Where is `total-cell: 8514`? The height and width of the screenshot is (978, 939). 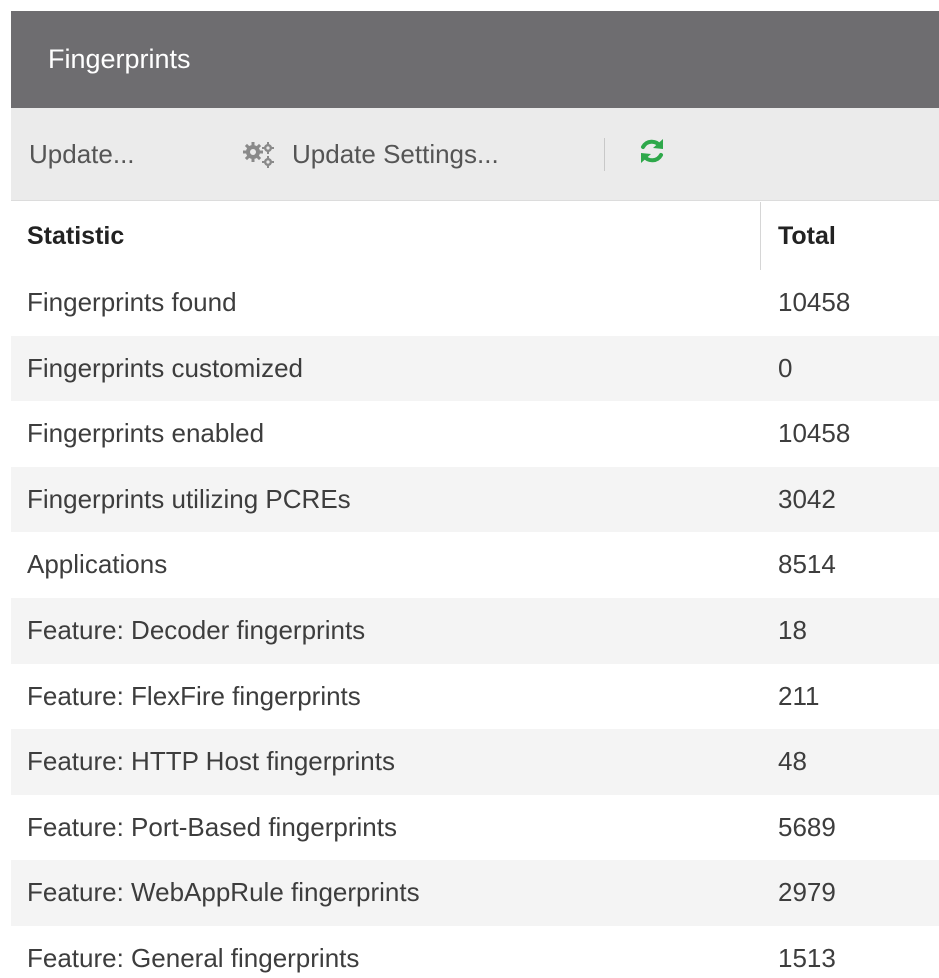 total-cell: 8514 is located at coordinates (807, 564).